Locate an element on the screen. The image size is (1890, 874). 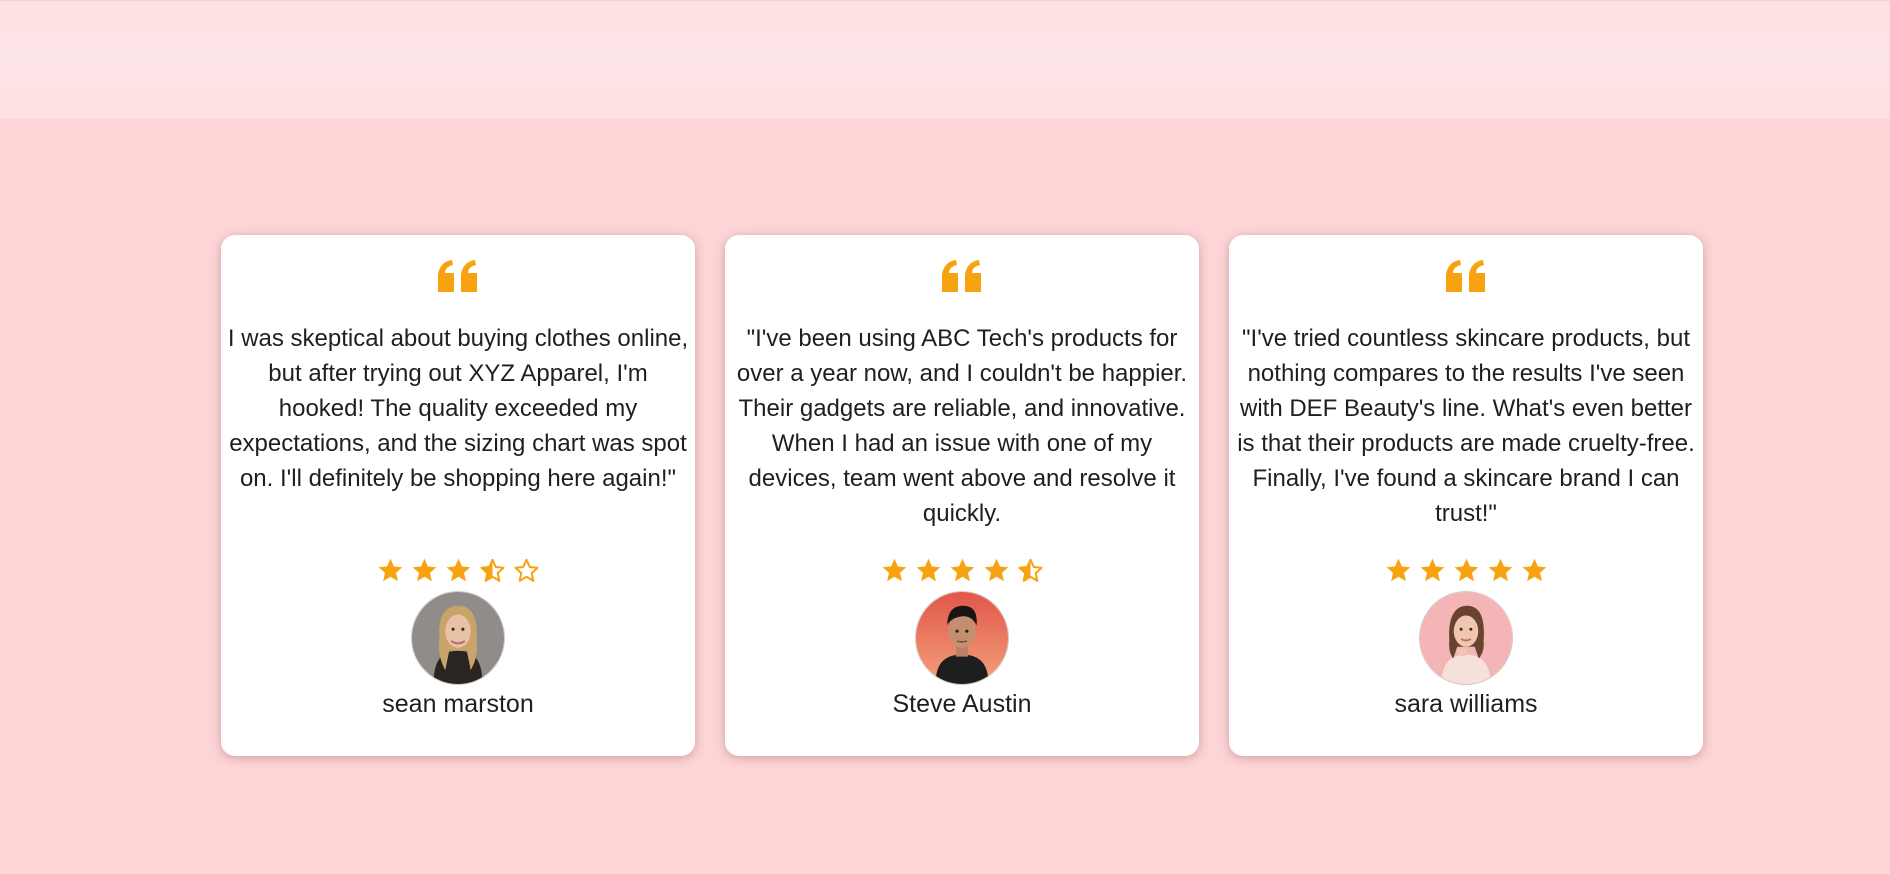
reviewer-name: sara williams is located at coordinates (1466, 704).